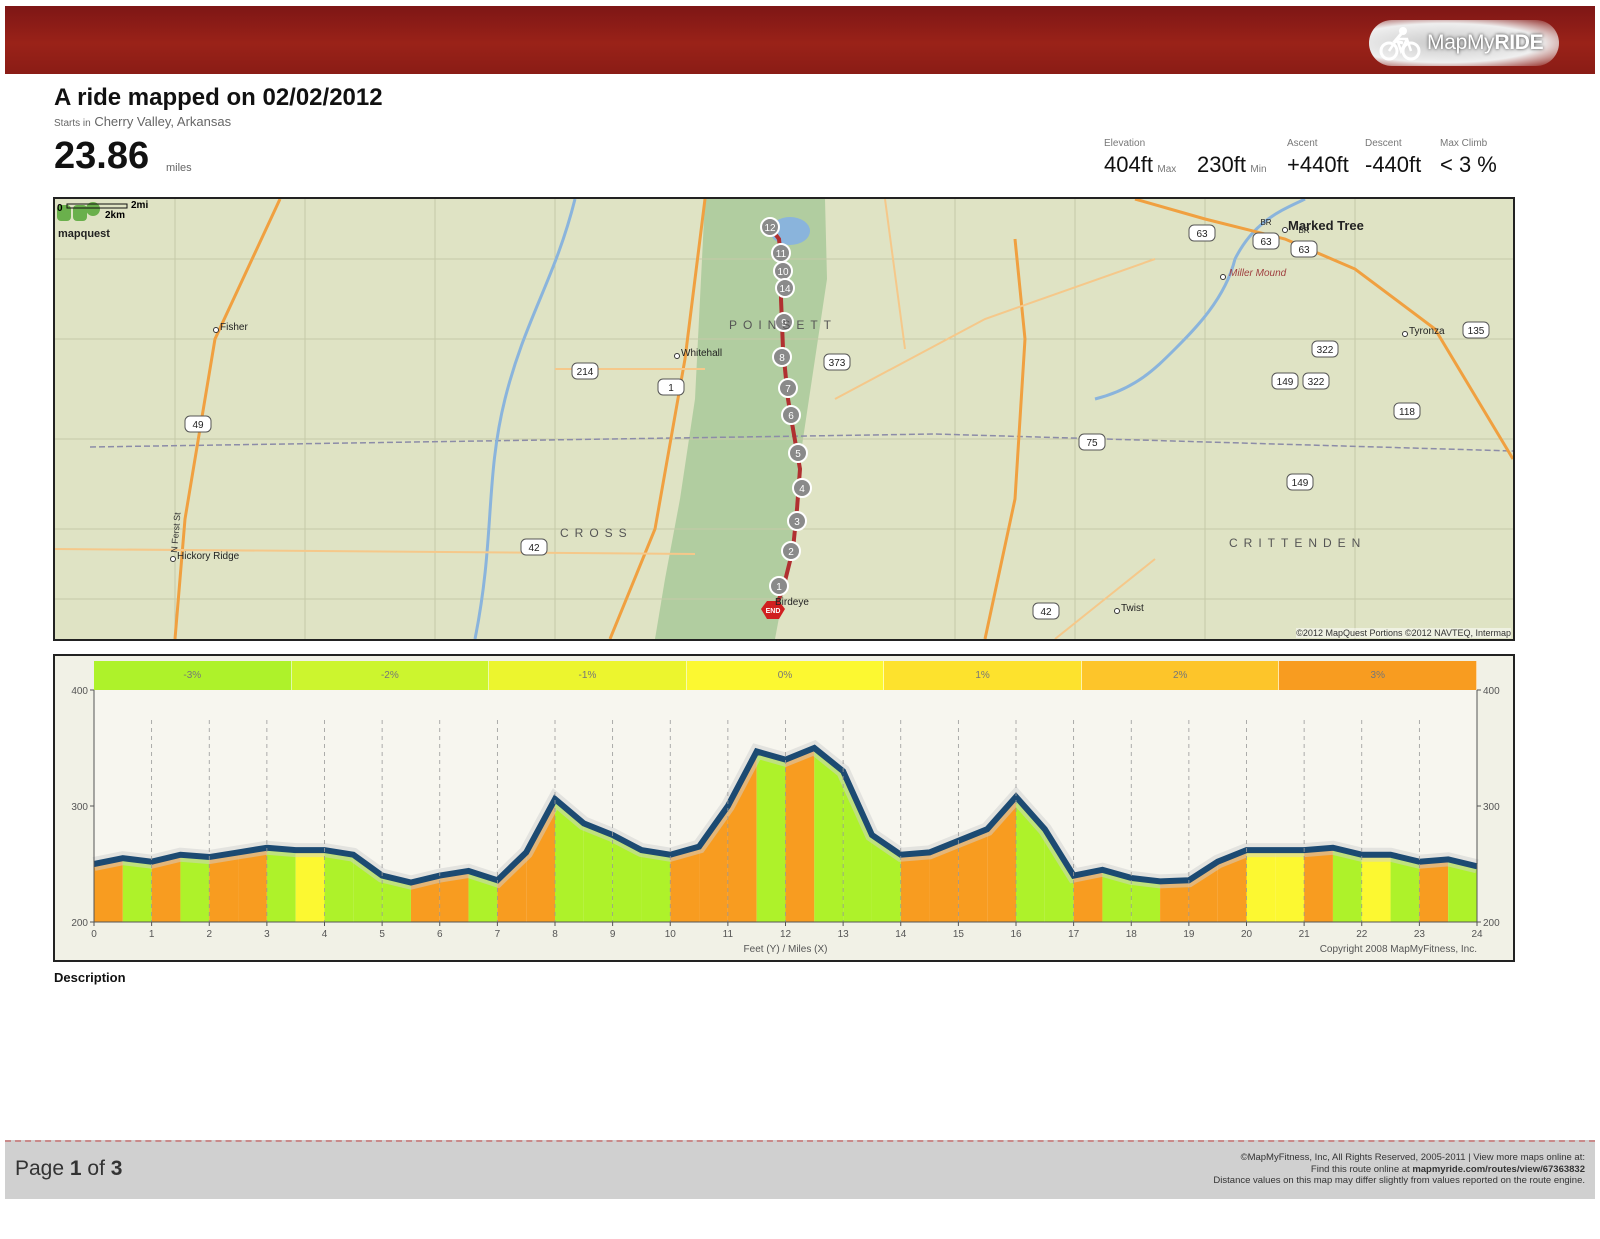 This screenshot has height=1239, width=1600. I want to click on x-tick-label: 21, so click(1305, 934).